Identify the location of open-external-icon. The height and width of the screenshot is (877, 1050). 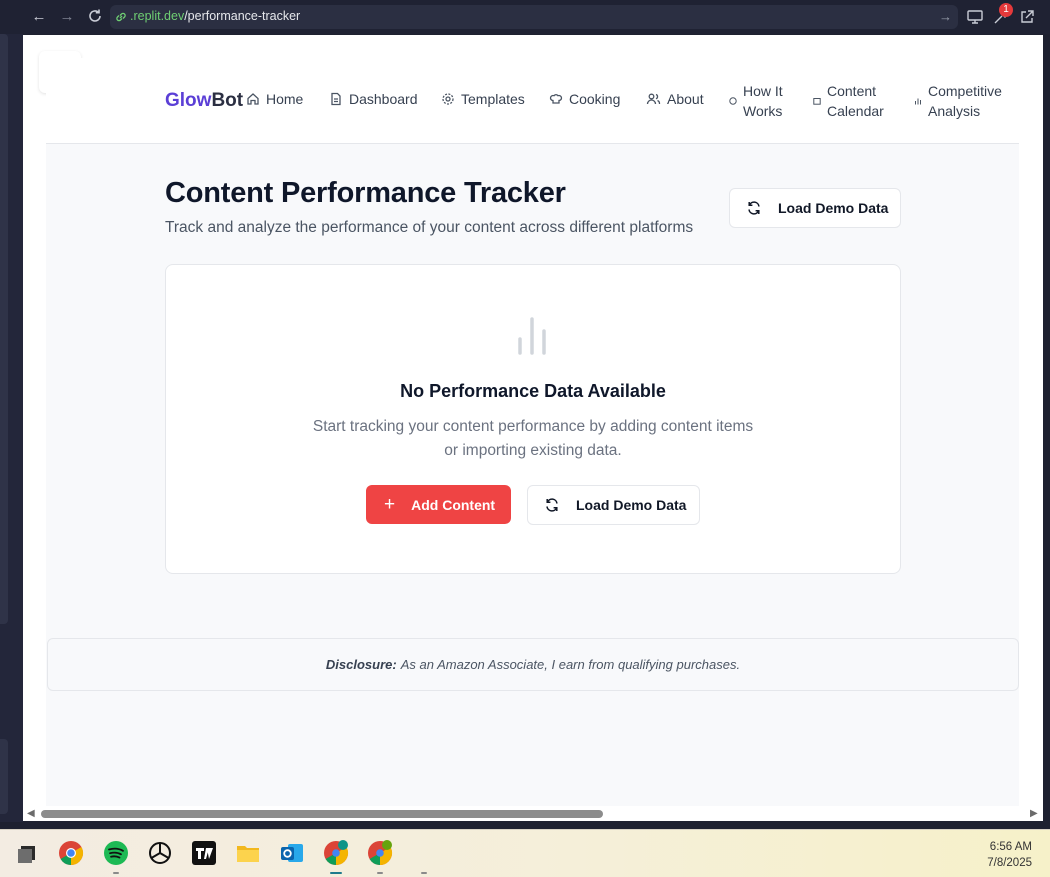
(1027, 17).